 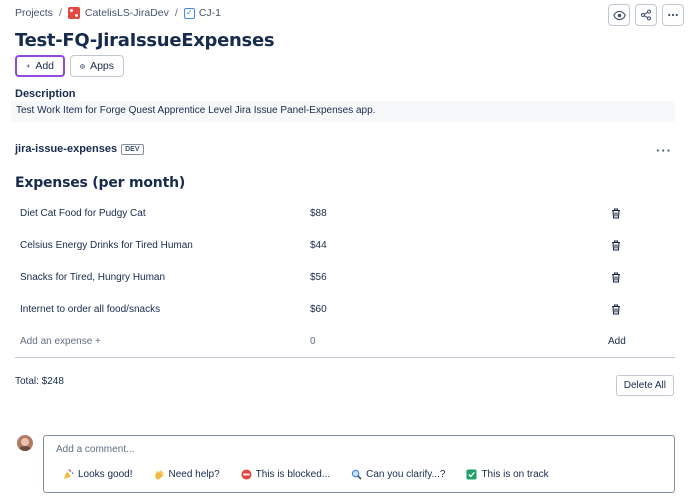 What do you see at coordinates (145, 40) in the screenshot?
I see `page-title: Test-FQ-JiraIssueExpenses` at bounding box center [145, 40].